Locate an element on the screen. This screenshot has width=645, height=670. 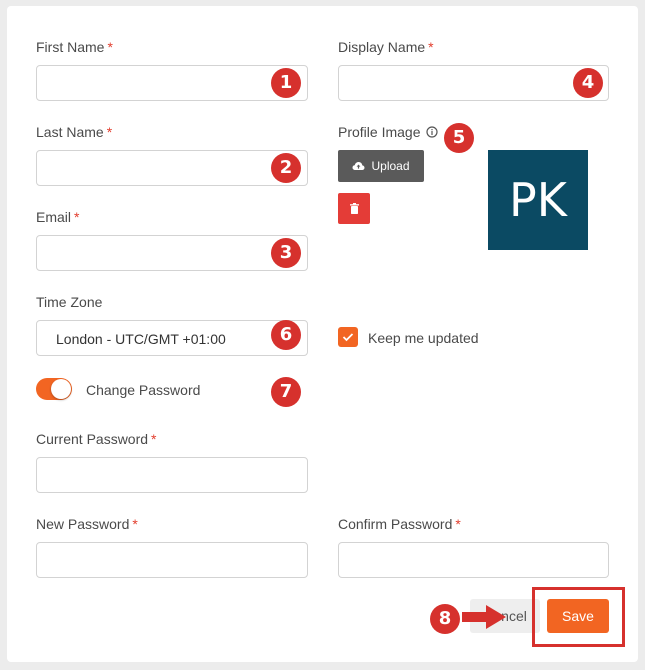
save-highlight-box is located at coordinates (578, 617).